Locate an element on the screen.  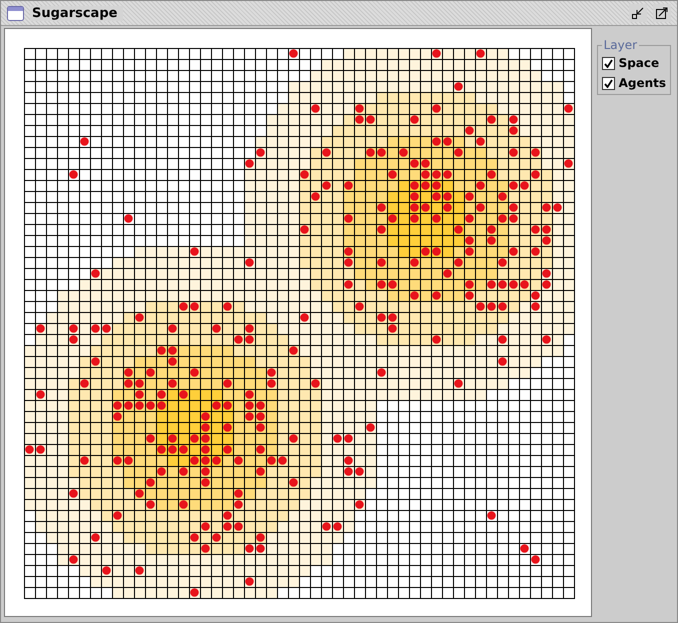
maximize-icon is located at coordinates (662, 13).